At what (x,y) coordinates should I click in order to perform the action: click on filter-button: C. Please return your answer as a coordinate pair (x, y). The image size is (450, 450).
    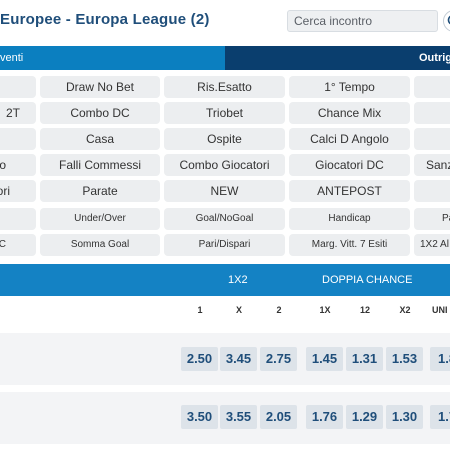
    Looking at the image, I should click on (18, 245).